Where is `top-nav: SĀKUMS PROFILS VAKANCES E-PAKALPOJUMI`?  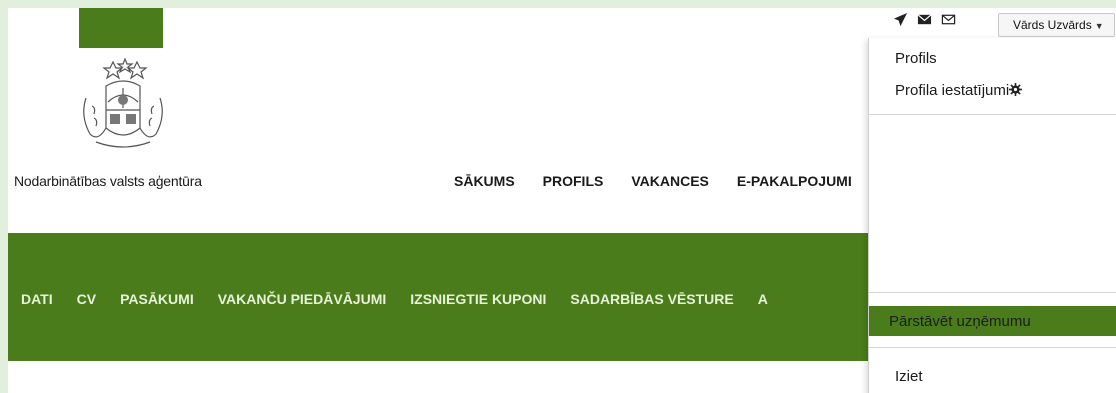 top-nav: SĀKUMS PROFILS VAKANCES E-PAKALPOJUMI is located at coordinates (667, 181).